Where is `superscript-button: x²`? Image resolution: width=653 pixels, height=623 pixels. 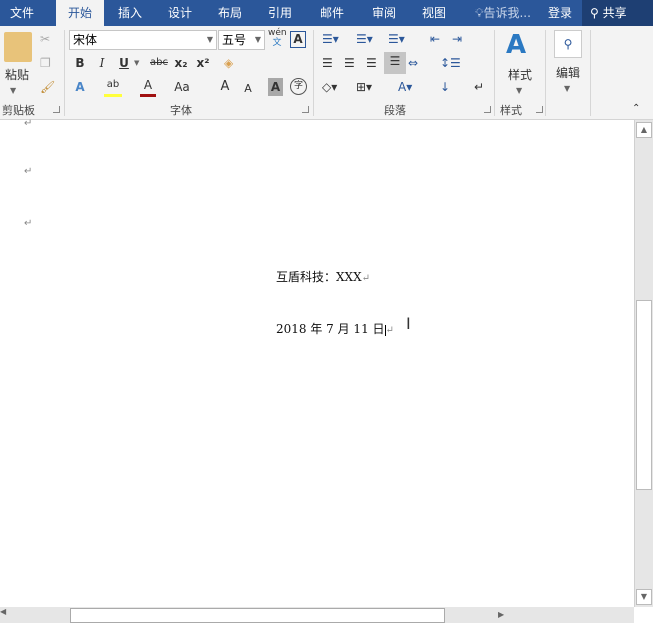 superscript-button: x² is located at coordinates (203, 63).